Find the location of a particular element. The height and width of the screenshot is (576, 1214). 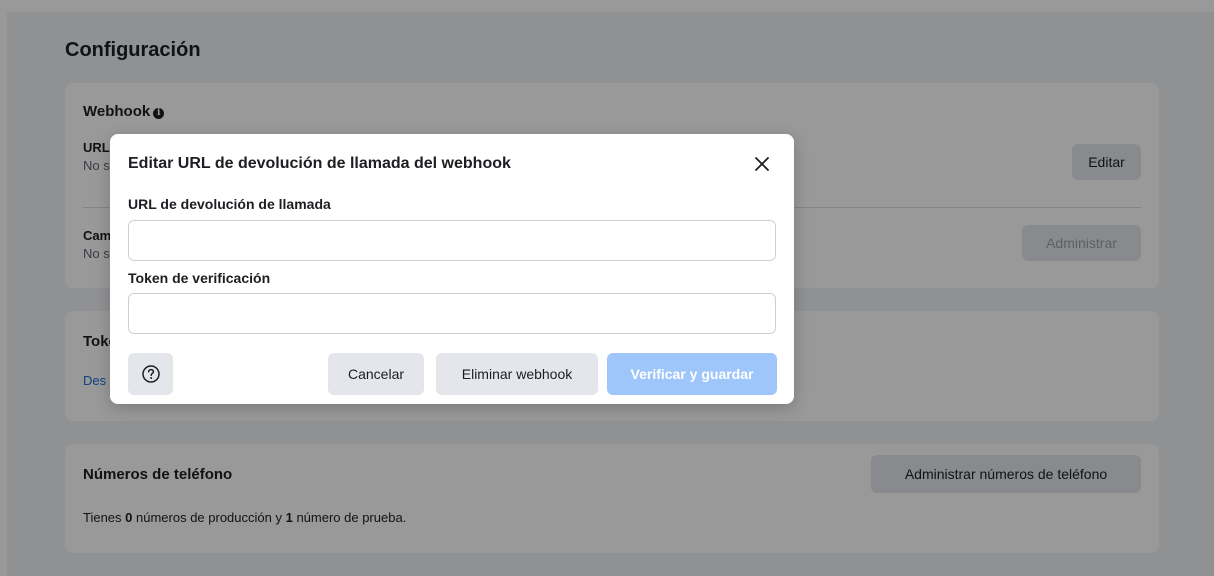

verify-token-label: Token de verificación is located at coordinates (199, 278).